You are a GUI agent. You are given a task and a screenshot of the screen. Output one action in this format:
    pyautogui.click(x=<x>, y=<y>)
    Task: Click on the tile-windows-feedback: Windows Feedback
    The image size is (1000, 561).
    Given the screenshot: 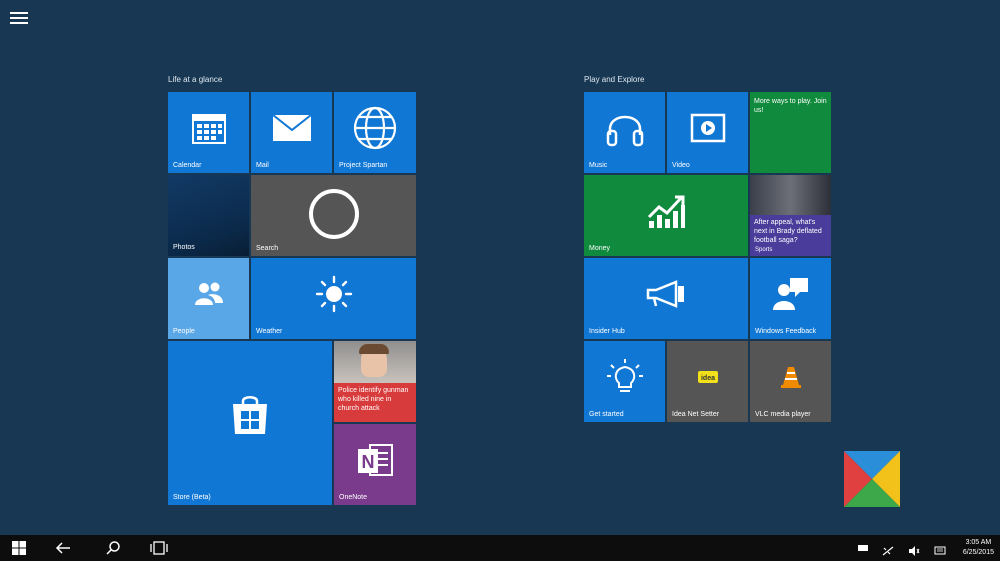 What is the action you would take?
    pyautogui.click(x=790, y=298)
    